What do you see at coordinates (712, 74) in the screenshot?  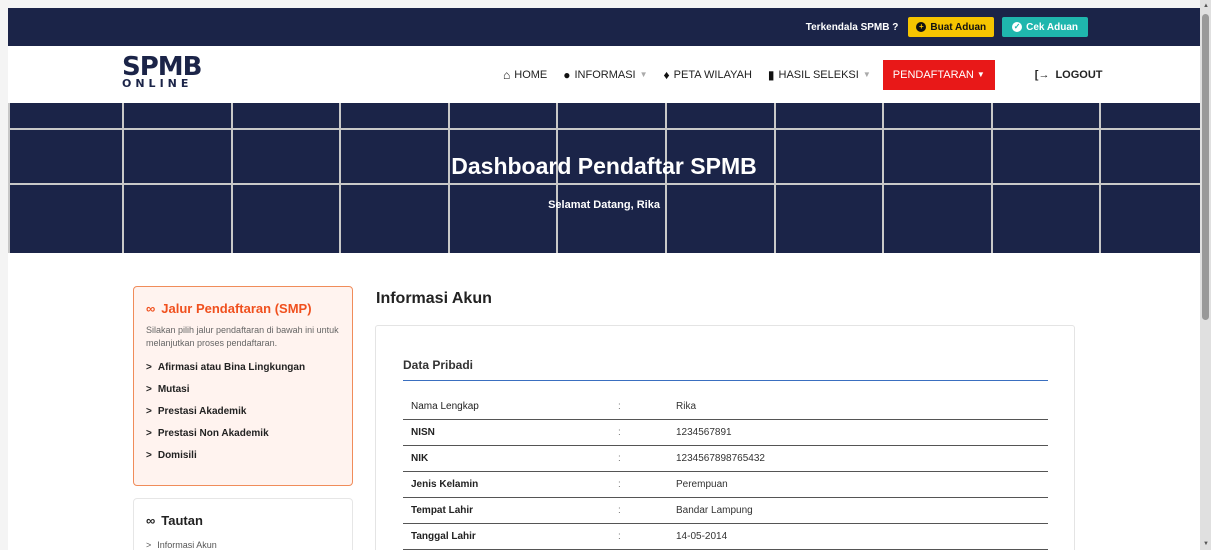 I see `nav-peta-label: PETA WILAYAH` at bounding box center [712, 74].